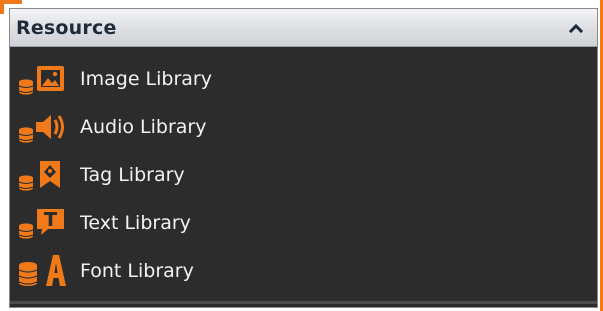 The height and width of the screenshot is (311, 603). What do you see at coordinates (44, 79) in the screenshot?
I see `image-library-icon` at bounding box center [44, 79].